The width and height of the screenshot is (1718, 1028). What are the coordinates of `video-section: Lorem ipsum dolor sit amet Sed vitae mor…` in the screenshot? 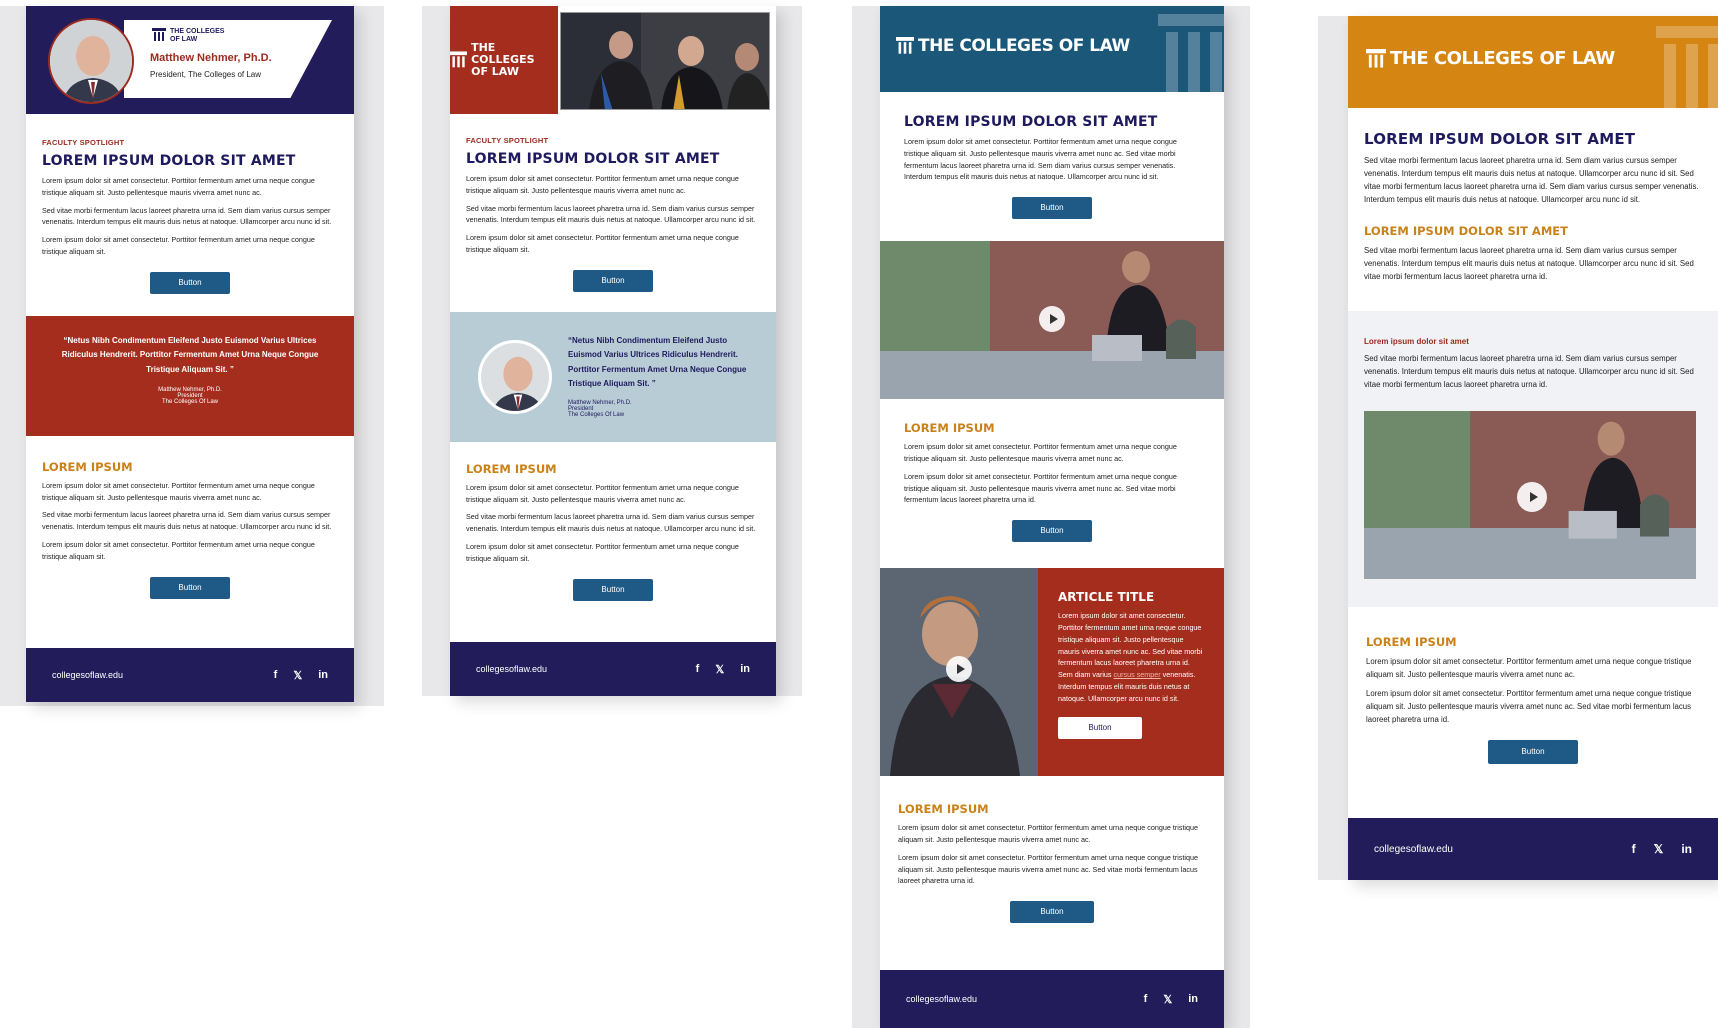 It's located at (1533, 459).